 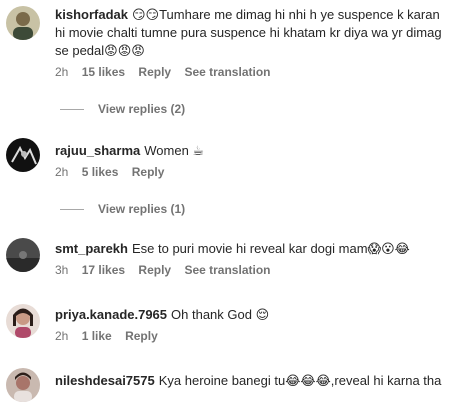 What do you see at coordinates (103, 270) in the screenshot?
I see `likes-count: 17 likes` at bounding box center [103, 270].